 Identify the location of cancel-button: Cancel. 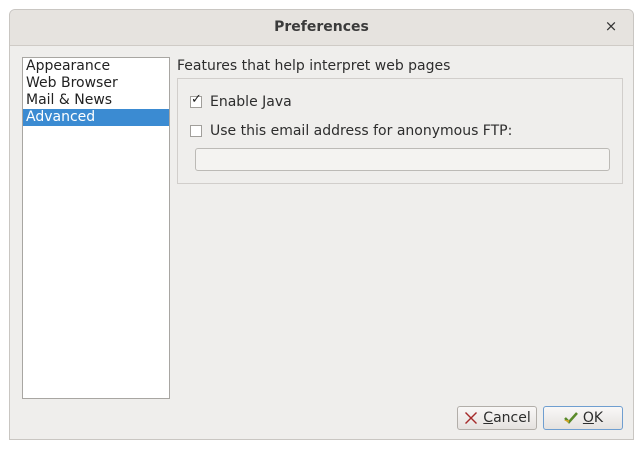
(497, 418).